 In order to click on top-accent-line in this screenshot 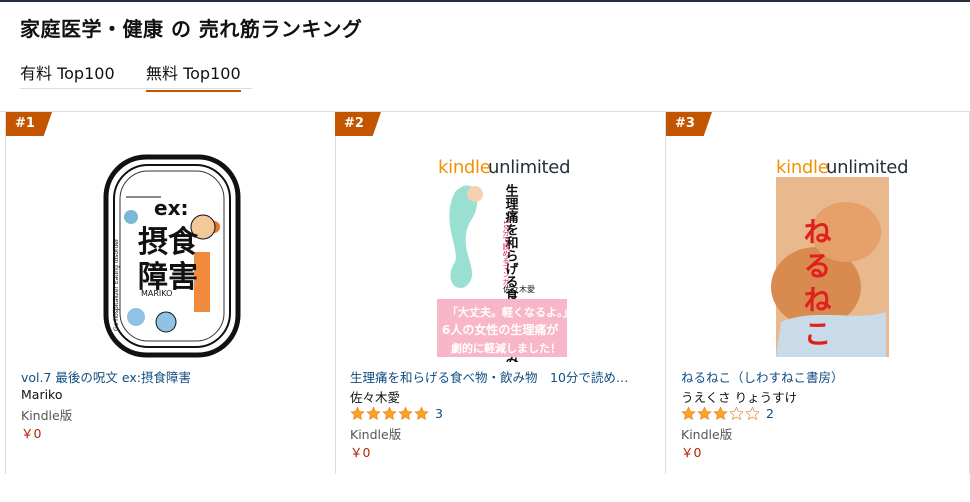, I will do `click(485, 1)`.